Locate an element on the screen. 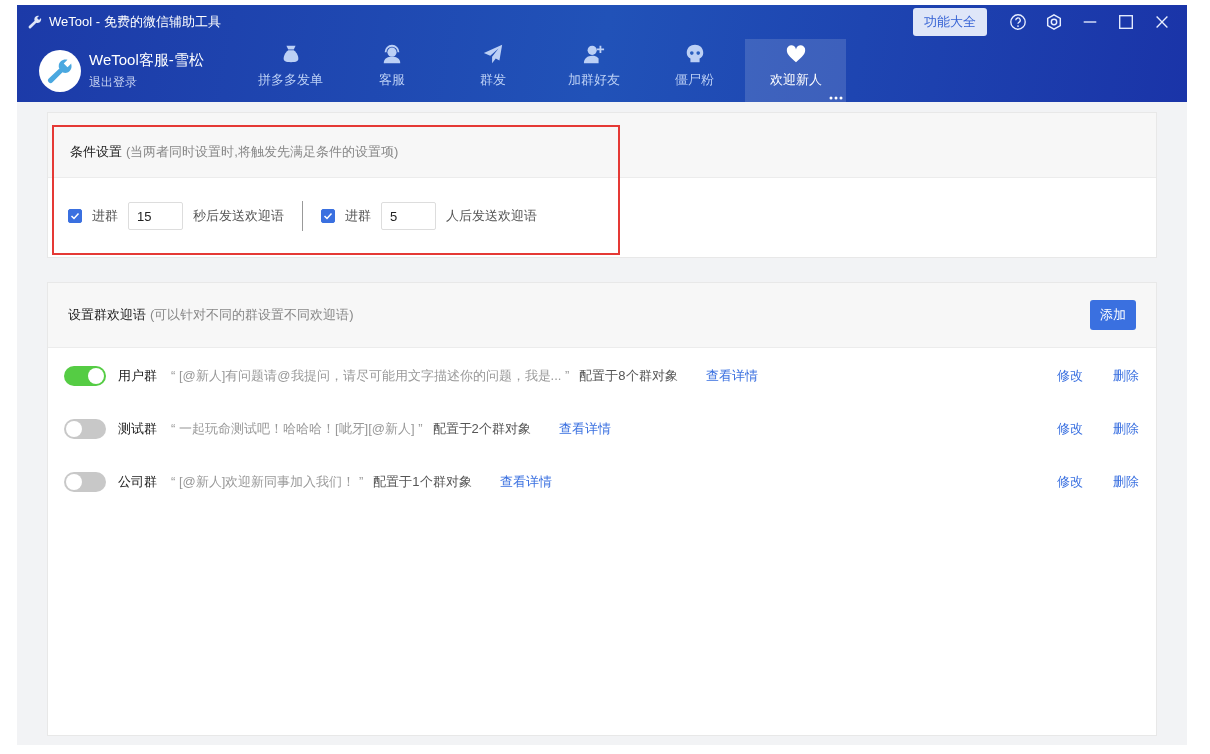 The height and width of the screenshot is (754, 1210). maximize-icon is located at coordinates (1126, 22).